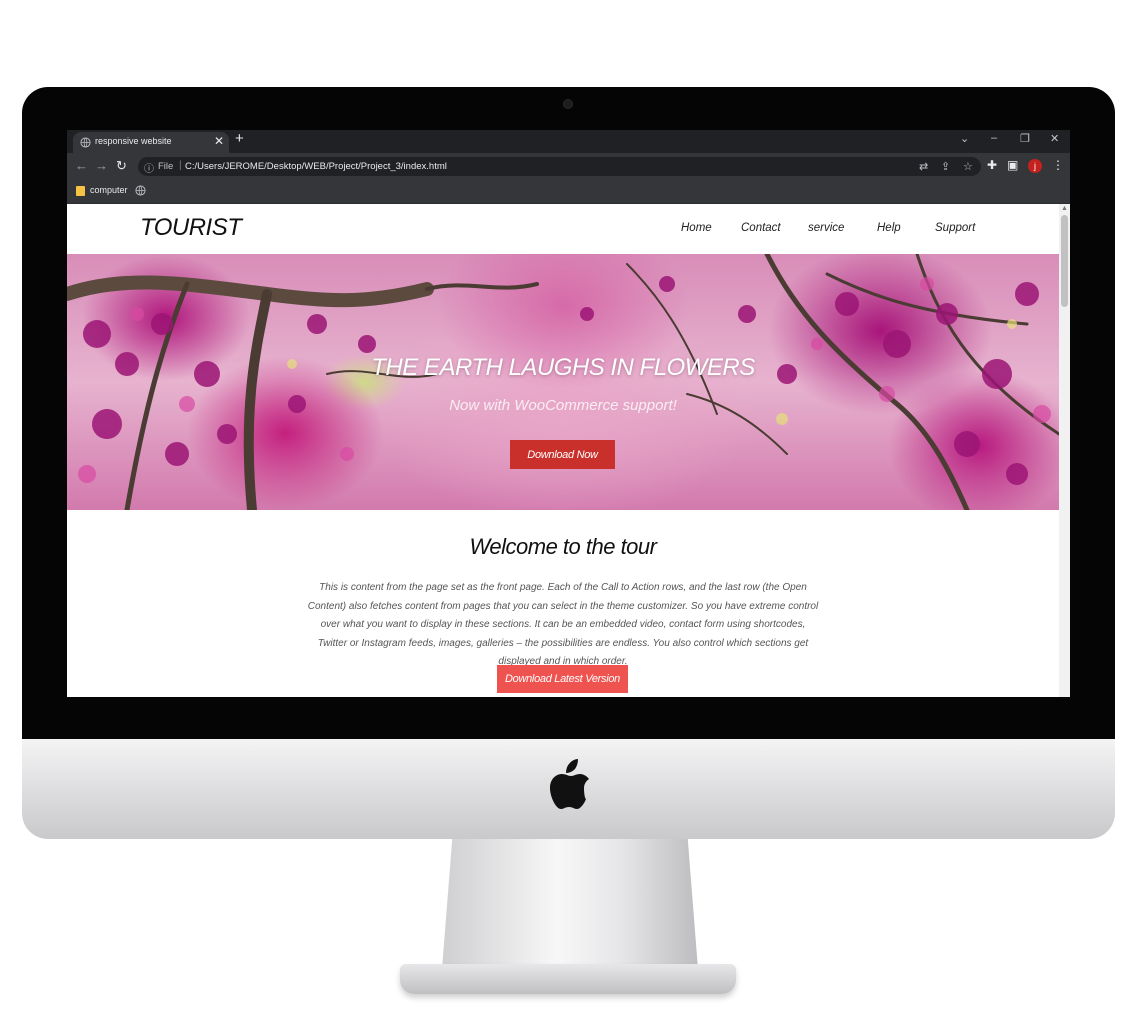  Describe the element at coordinates (964, 138) in the screenshot. I see `tab-search-icon: ⌄` at that location.